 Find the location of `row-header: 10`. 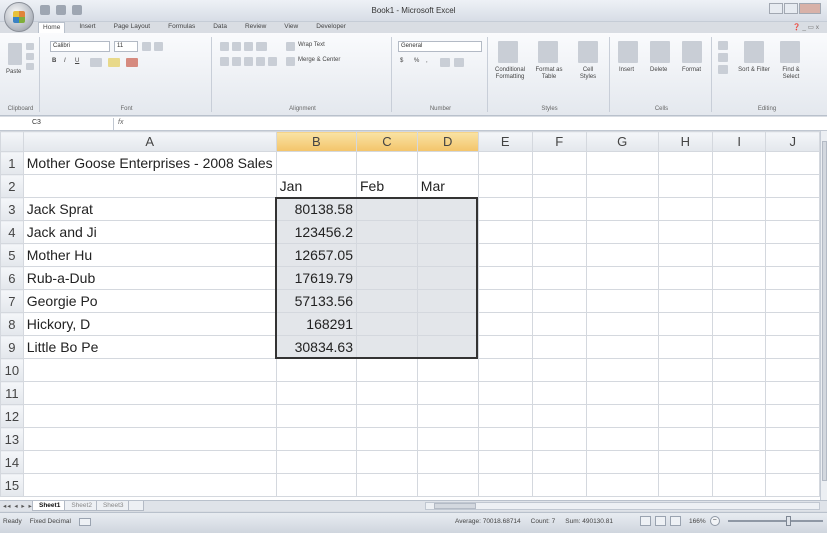

row-header: 10 is located at coordinates (12, 370).